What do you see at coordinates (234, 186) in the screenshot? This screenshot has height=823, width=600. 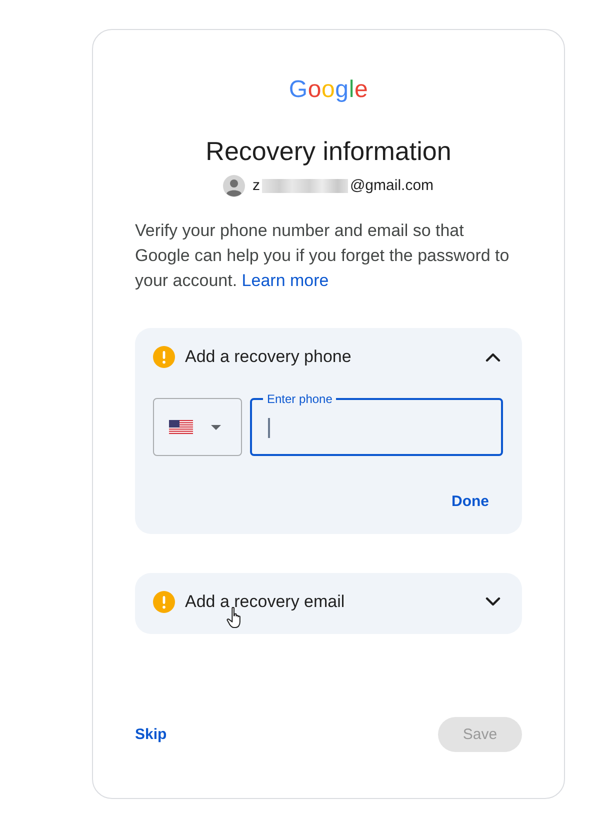 I see `avatar-icon` at bounding box center [234, 186].